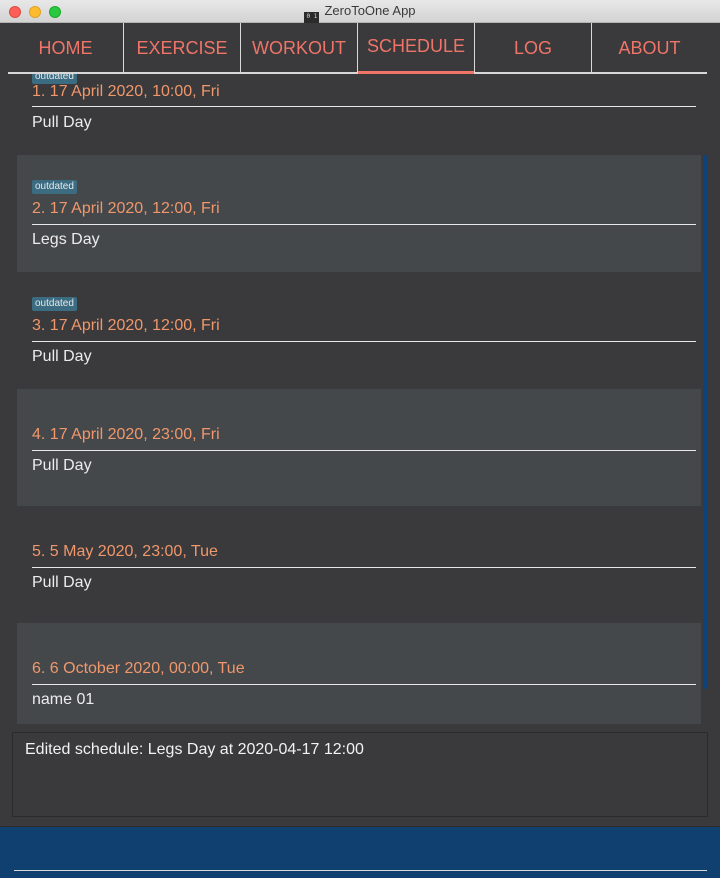 The height and width of the screenshot is (878, 720). I want to click on schedule-title: 5. 5 May 2020, 23:00, Tue, so click(125, 551).